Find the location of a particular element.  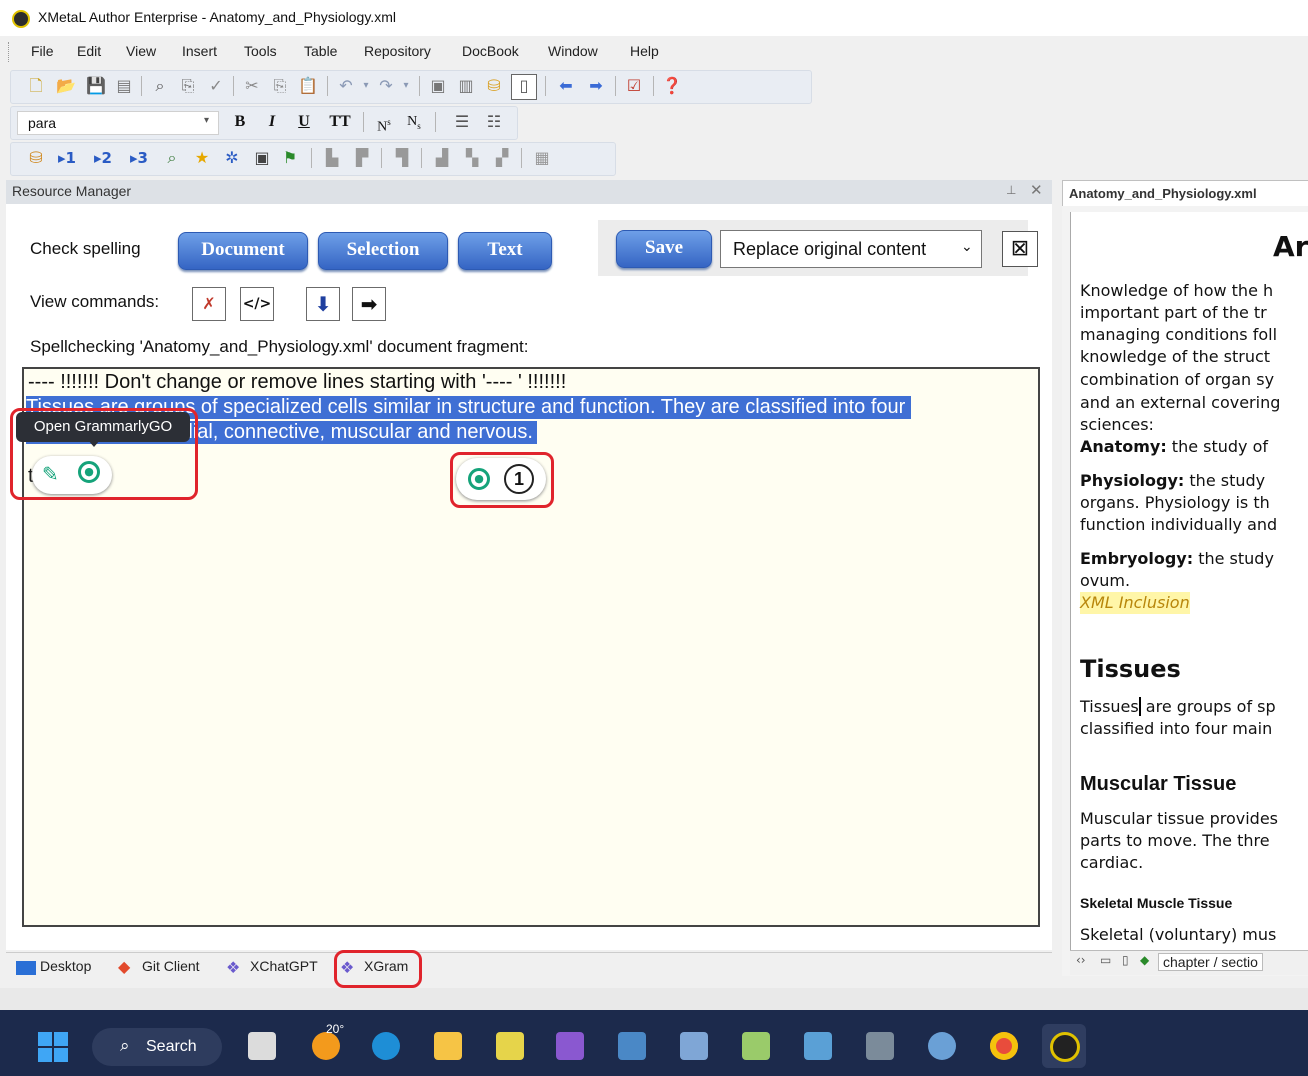

menu-tools: Tools is located at coordinates (260, 51).